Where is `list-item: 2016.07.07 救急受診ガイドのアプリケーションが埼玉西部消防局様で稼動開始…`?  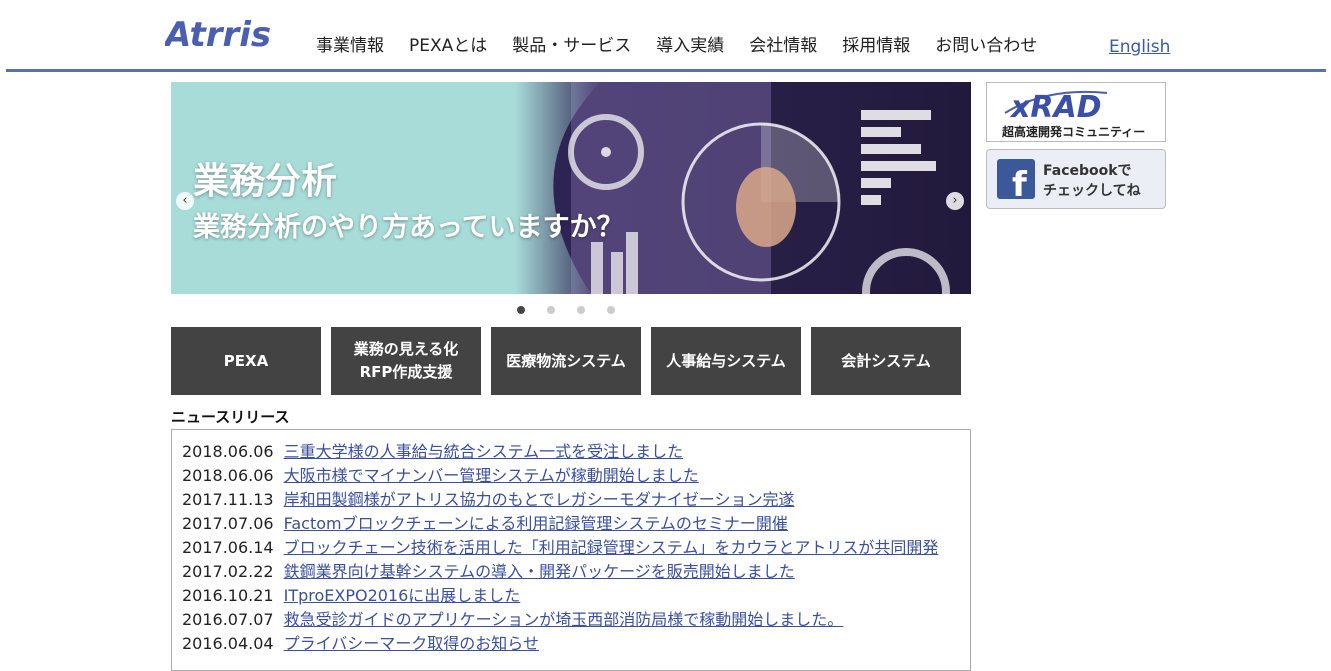
list-item: 2016.07.07 救急受診ガイドのアプリケーションが埼玉西部消防局様で稼動開始… is located at coordinates (513, 619).